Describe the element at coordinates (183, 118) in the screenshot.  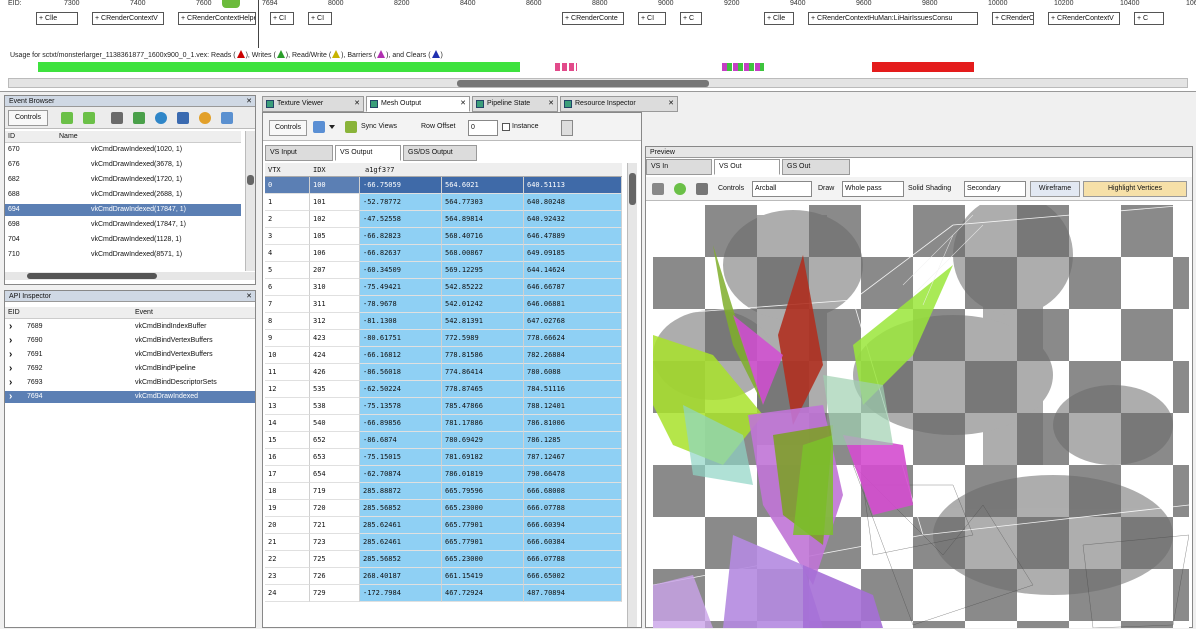
I see `export-icon` at that location.